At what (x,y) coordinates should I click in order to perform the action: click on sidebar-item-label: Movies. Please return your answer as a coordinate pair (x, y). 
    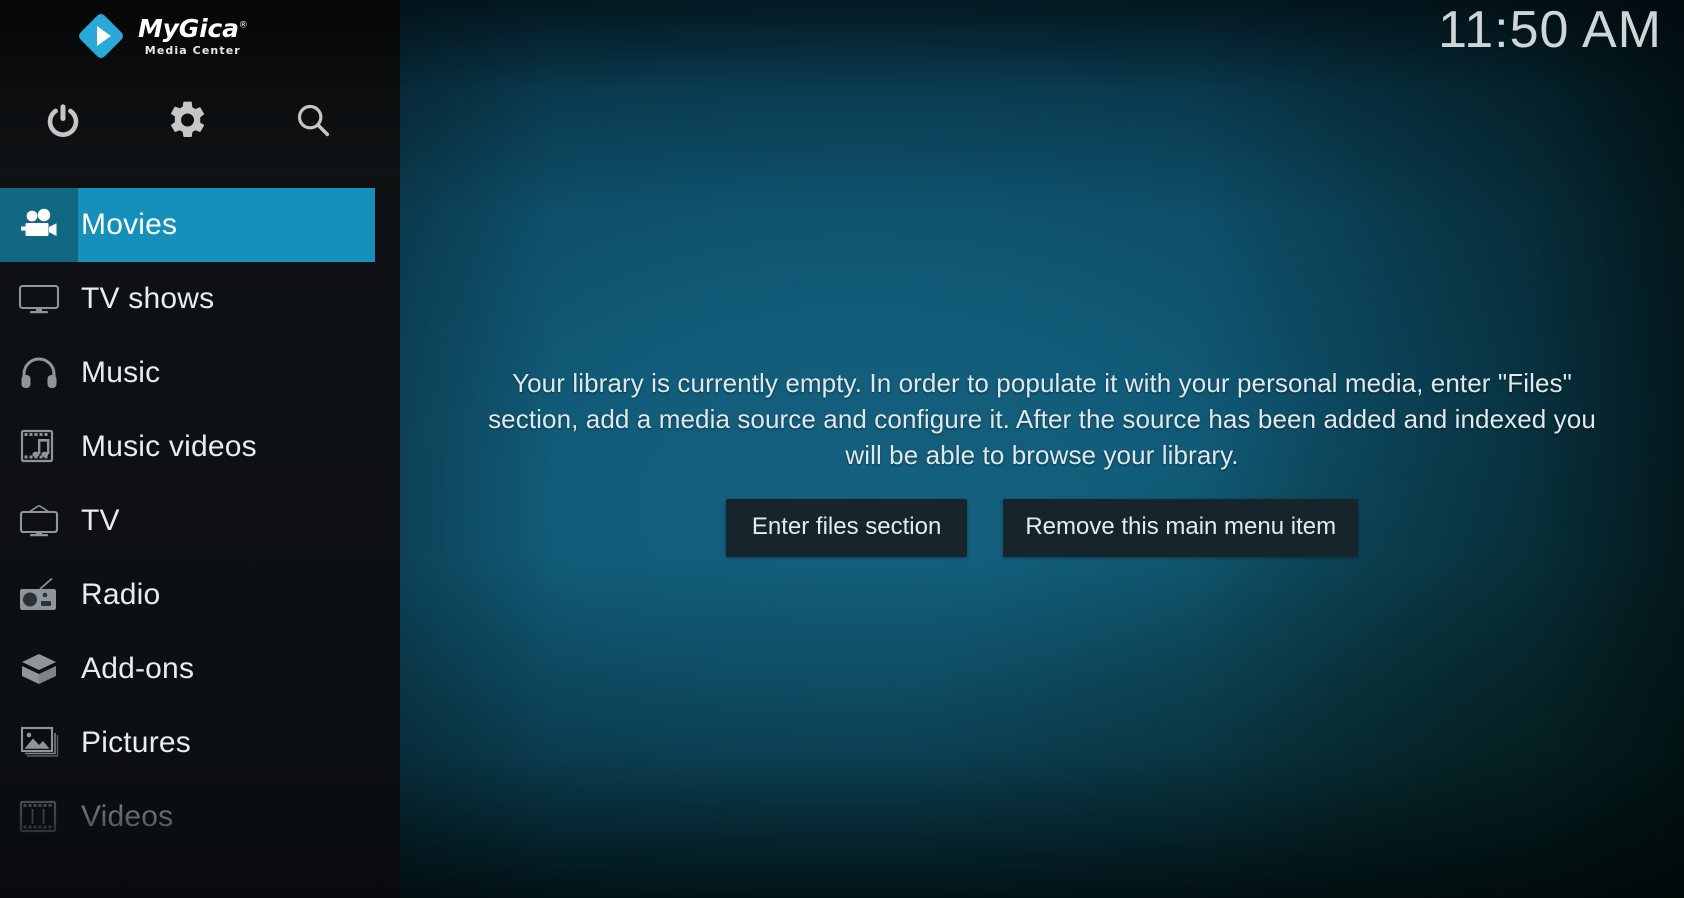
    Looking at the image, I should click on (129, 224).